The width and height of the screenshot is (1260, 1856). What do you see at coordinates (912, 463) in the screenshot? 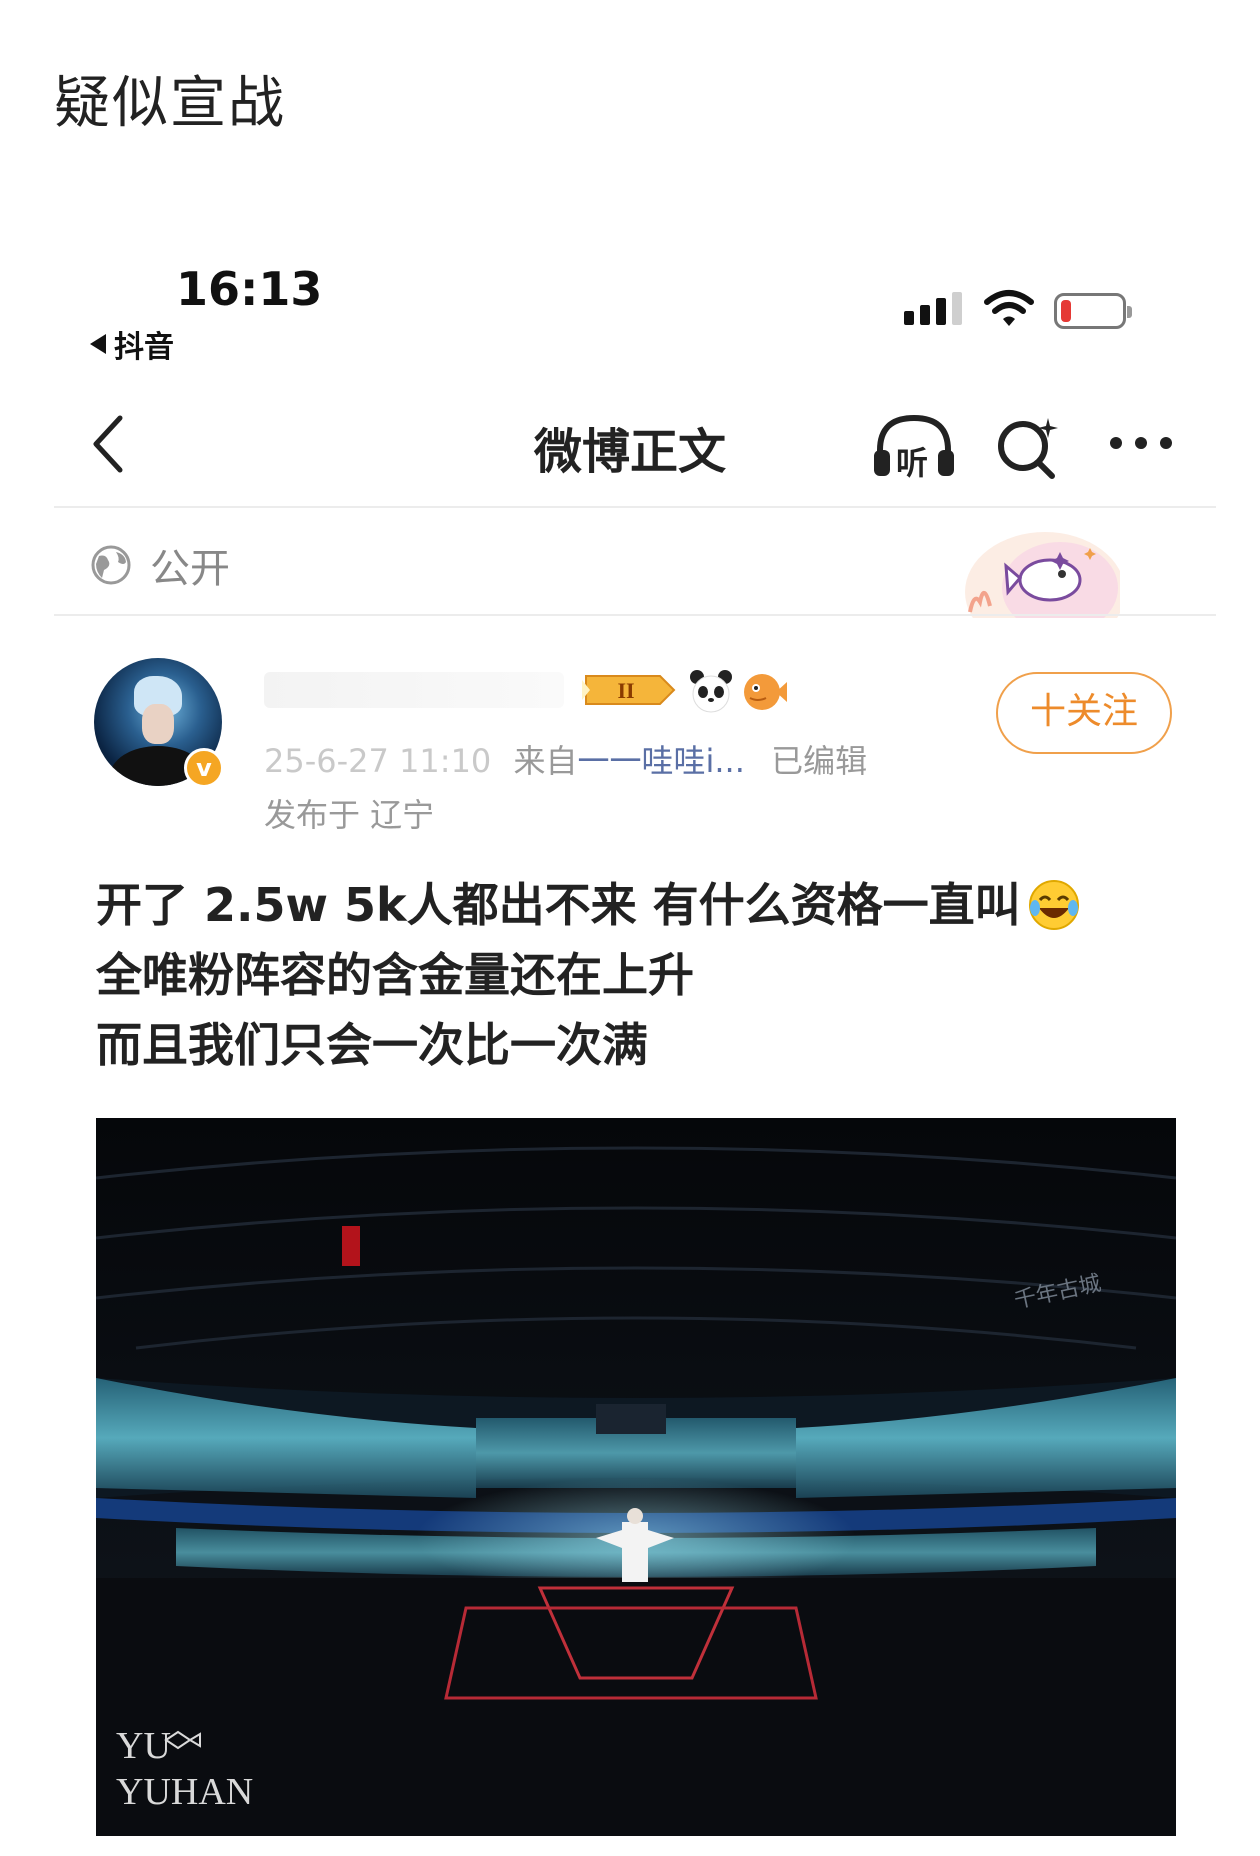
I see `listen-label: 听` at bounding box center [912, 463].